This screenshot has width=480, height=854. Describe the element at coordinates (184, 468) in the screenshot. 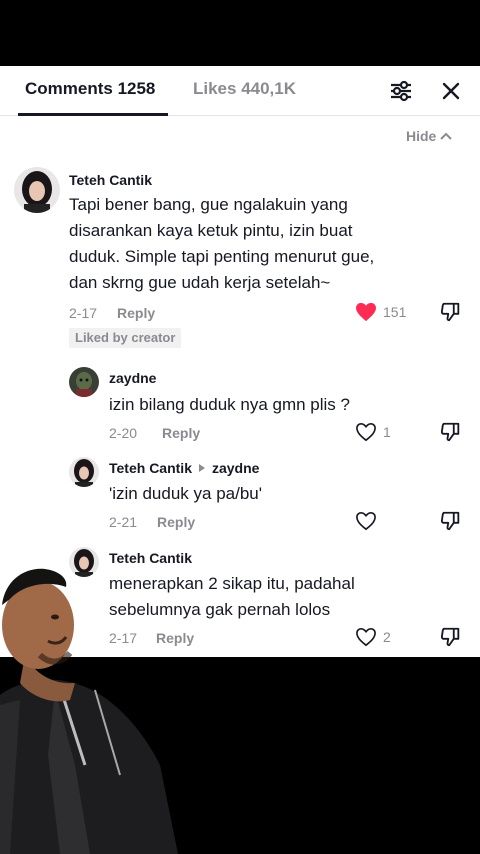

I see `reply-author: Teteh Cantik zaydne` at that location.